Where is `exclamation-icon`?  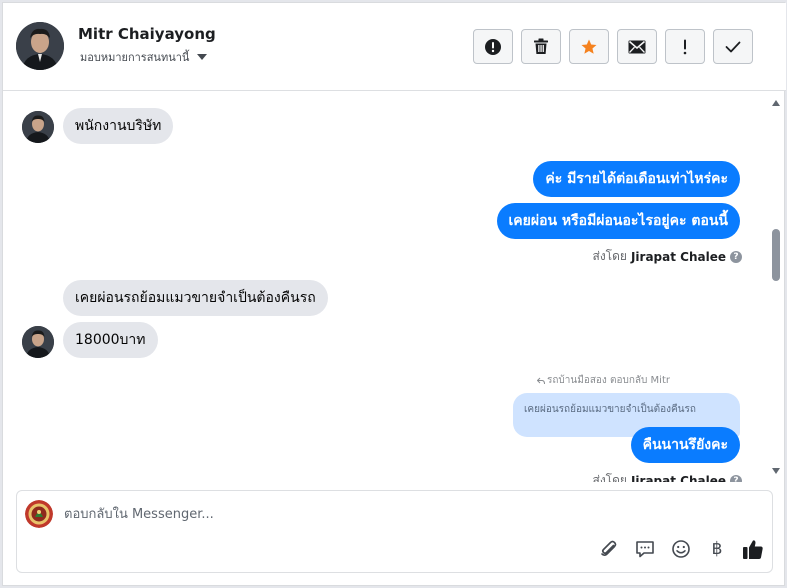 exclamation-icon is located at coordinates (685, 46).